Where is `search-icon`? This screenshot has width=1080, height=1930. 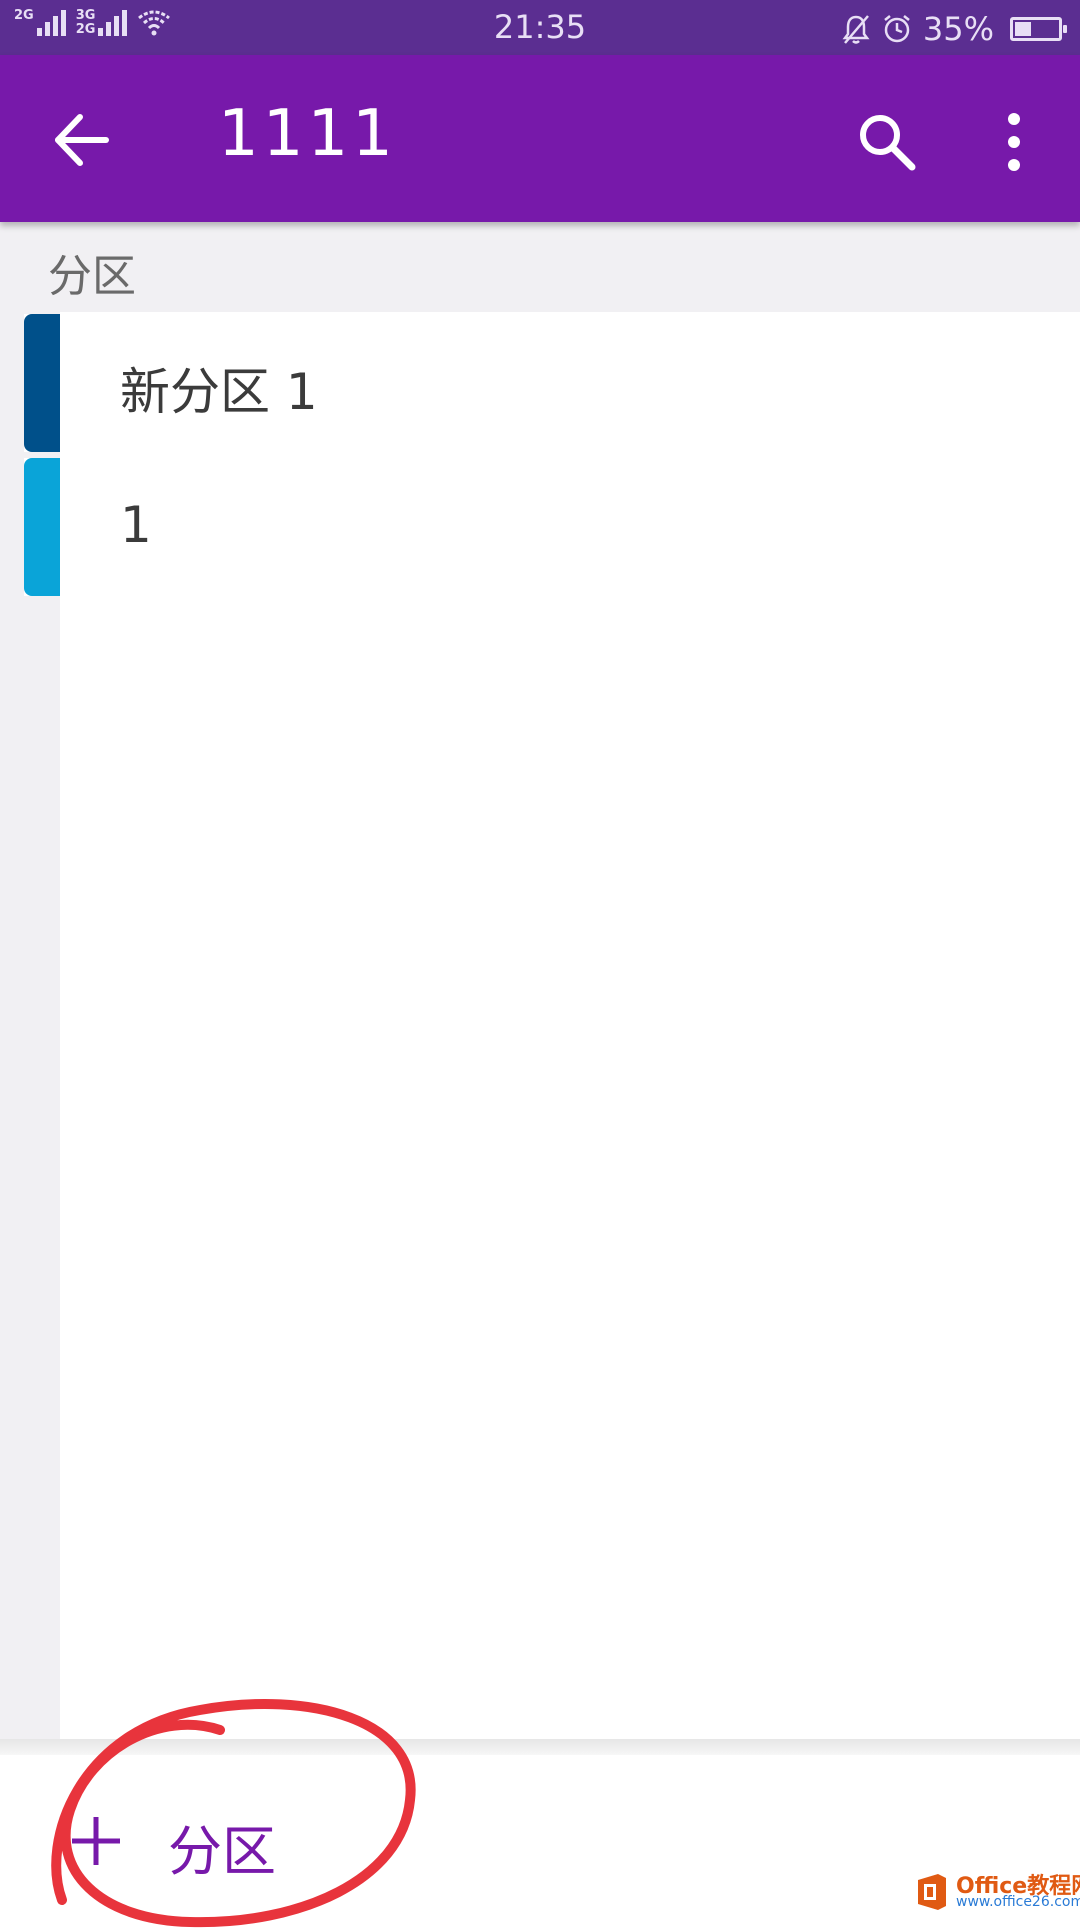 search-icon is located at coordinates (888, 143).